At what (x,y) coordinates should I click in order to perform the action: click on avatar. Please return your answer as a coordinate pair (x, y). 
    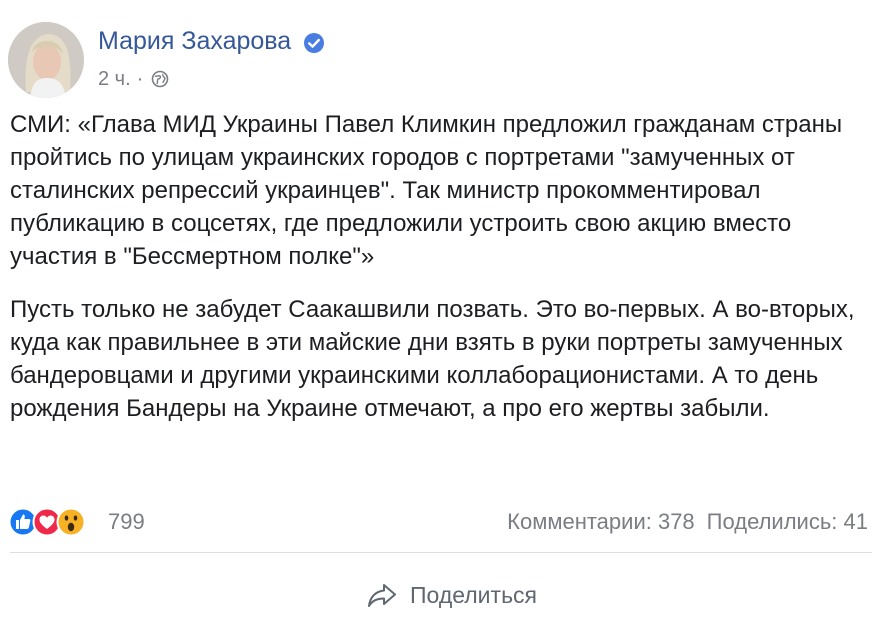
    Looking at the image, I should click on (46, 60).